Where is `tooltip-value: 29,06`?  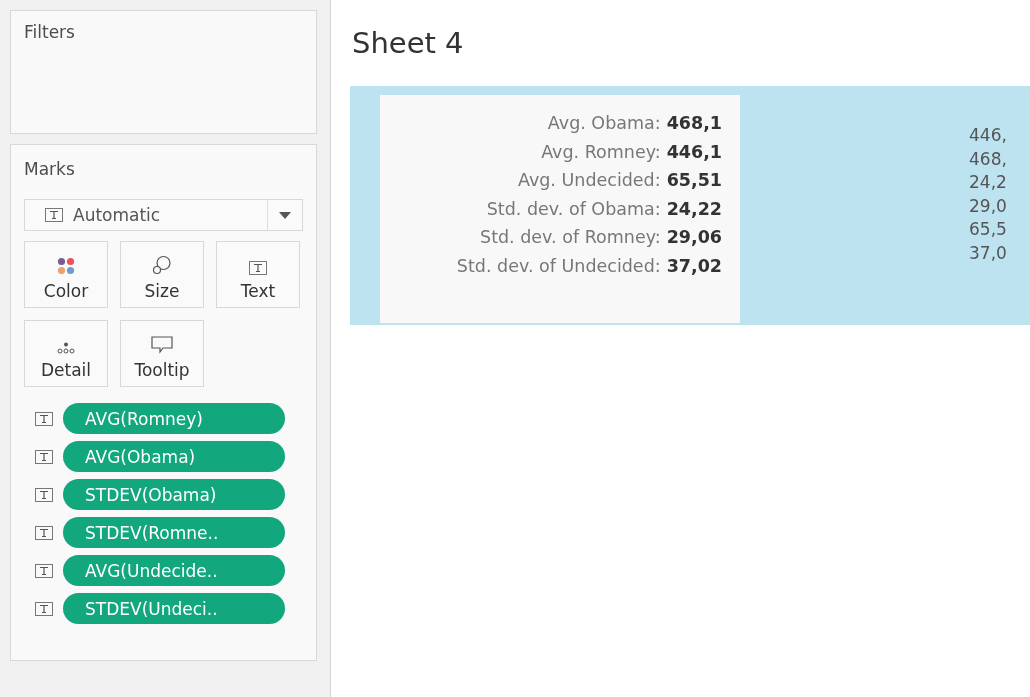
tooltip-value: 29,06 is located at coordinates (694, 237).